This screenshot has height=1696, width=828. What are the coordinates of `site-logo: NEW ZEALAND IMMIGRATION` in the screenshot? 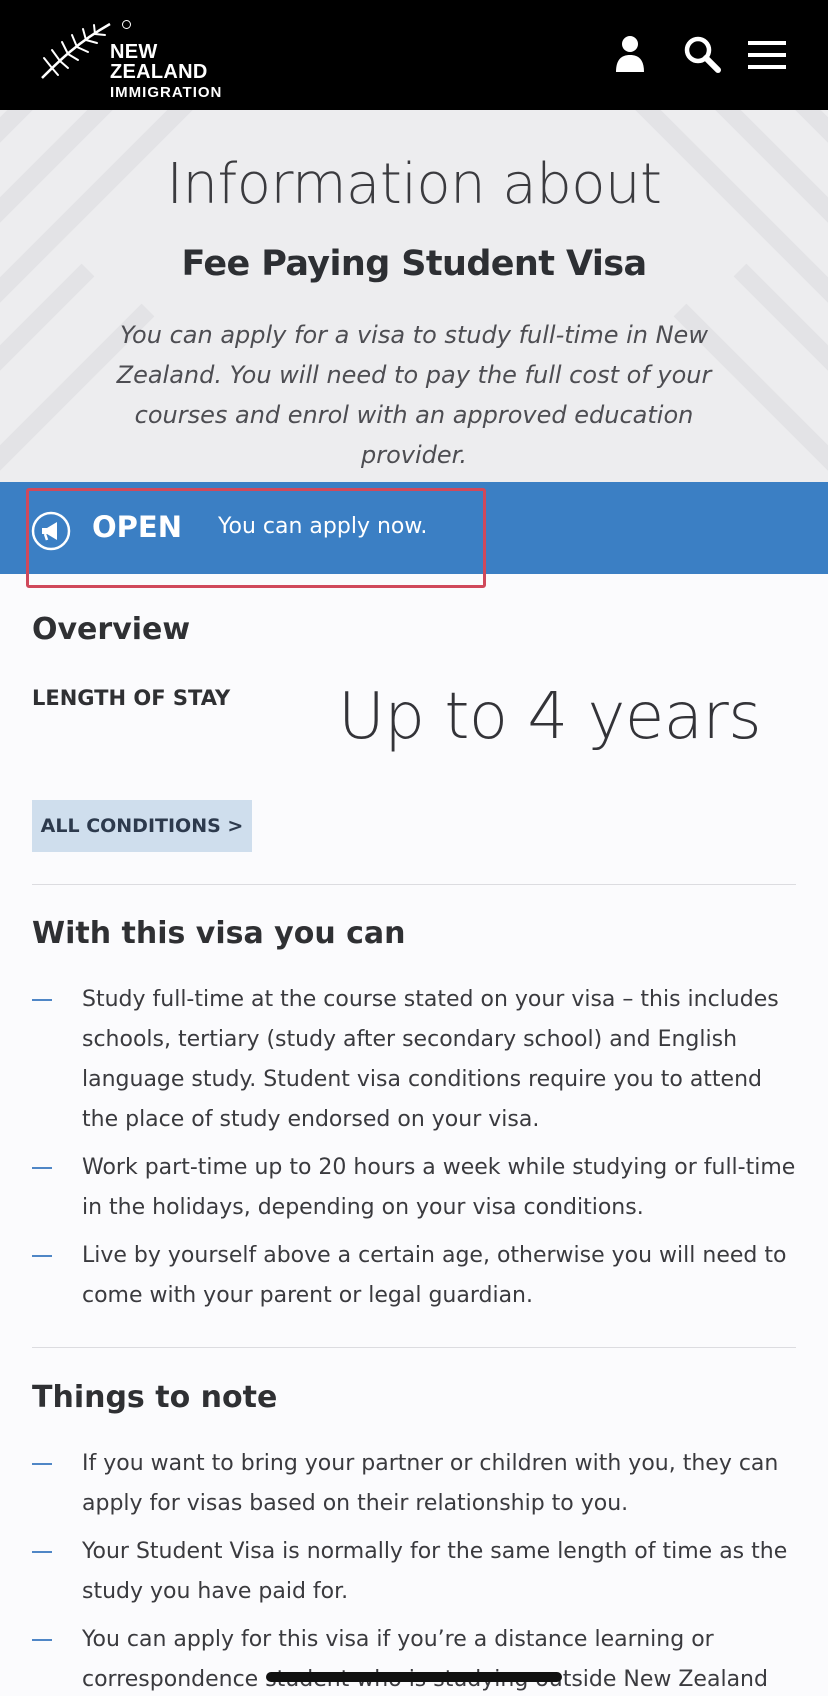 It's located at (148, 59).